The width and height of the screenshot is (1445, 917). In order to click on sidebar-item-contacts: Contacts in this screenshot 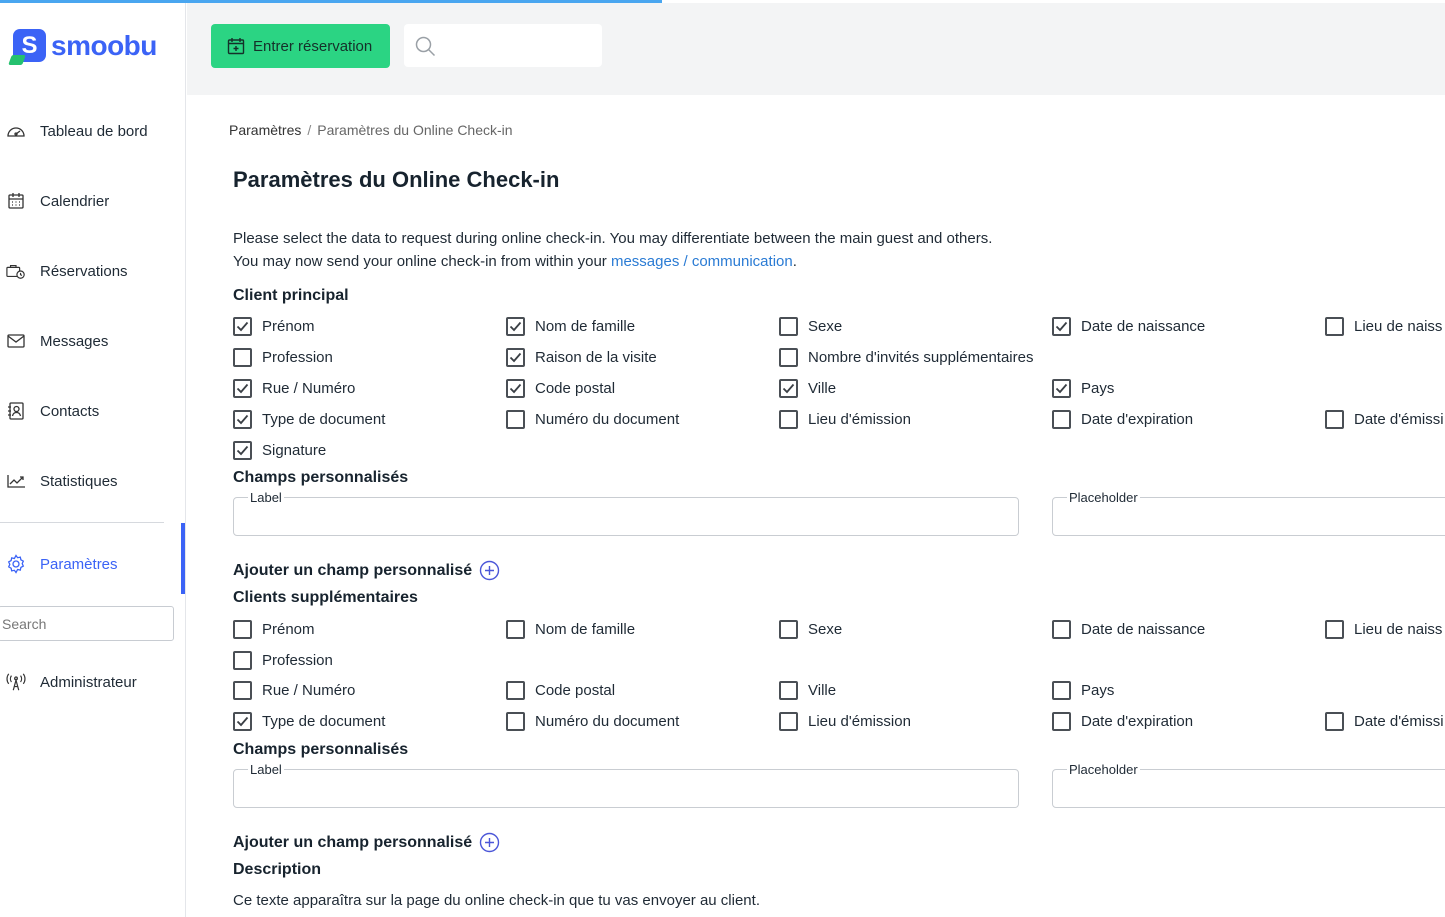, I will do `click(93, 411)`.